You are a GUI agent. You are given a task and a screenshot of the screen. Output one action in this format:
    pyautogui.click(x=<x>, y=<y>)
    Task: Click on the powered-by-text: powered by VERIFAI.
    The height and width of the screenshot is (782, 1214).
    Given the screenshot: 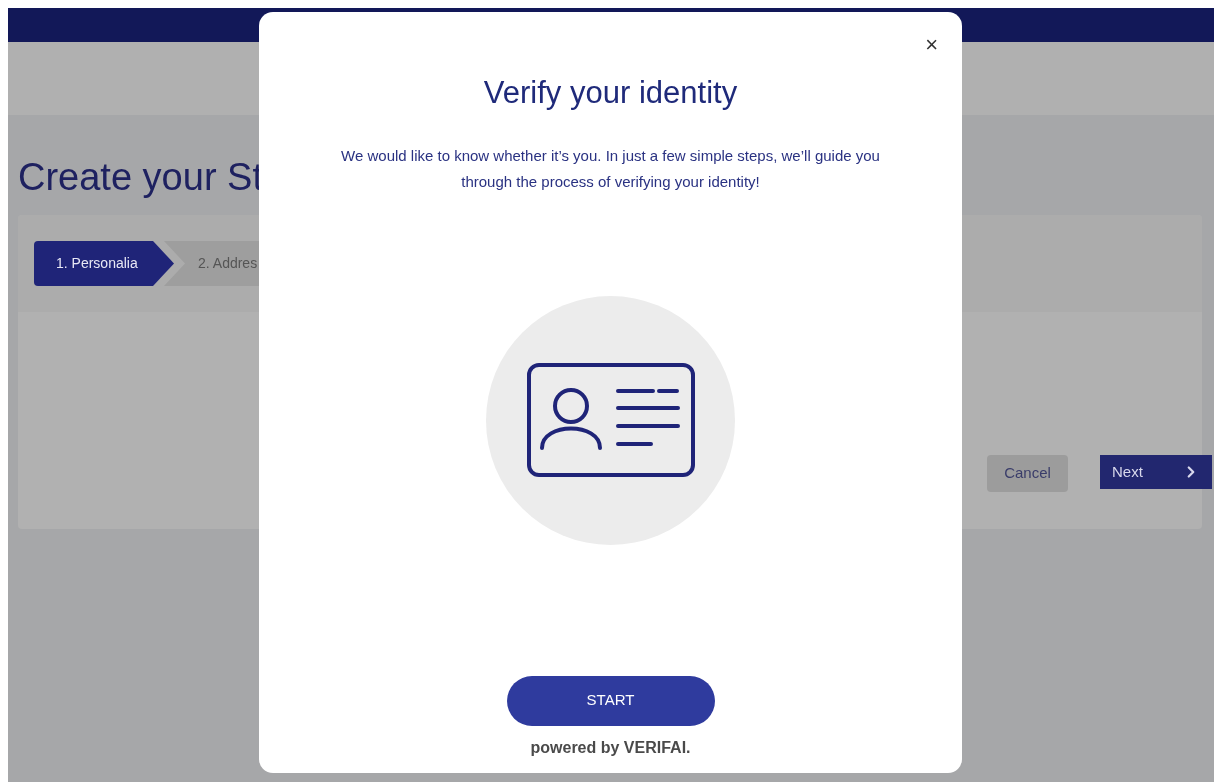 What is the action you would take?
    pyautogui.click(x=610, y=747)
    